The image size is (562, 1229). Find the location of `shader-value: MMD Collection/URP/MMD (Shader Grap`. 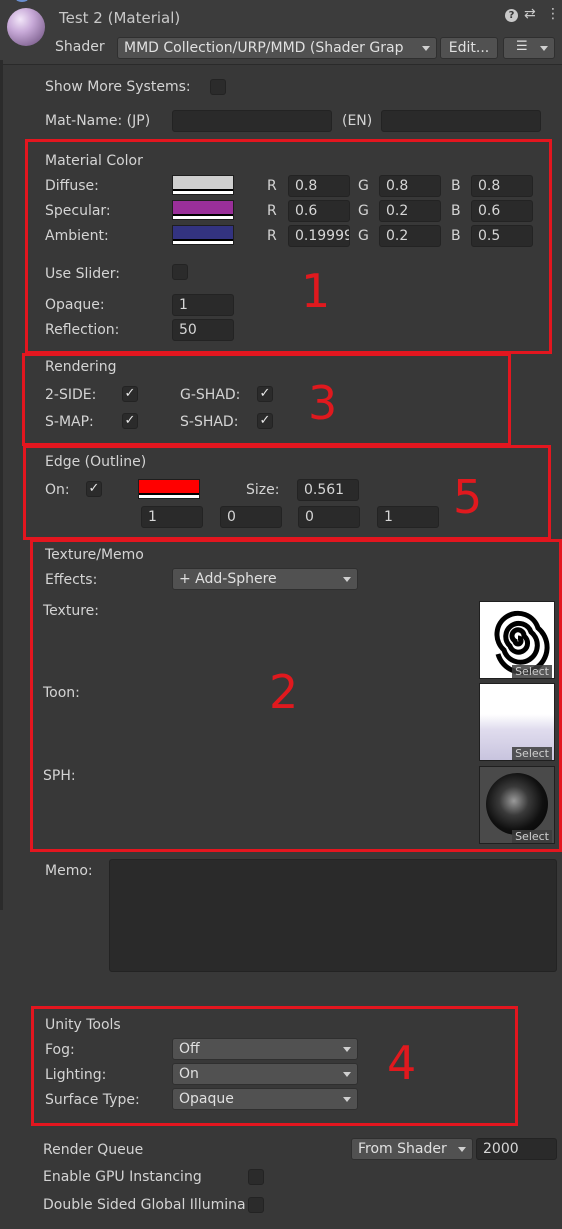

shader-value: MMD Collection/URP/MMD (Shader Grap is located at coordinates (264, 48).